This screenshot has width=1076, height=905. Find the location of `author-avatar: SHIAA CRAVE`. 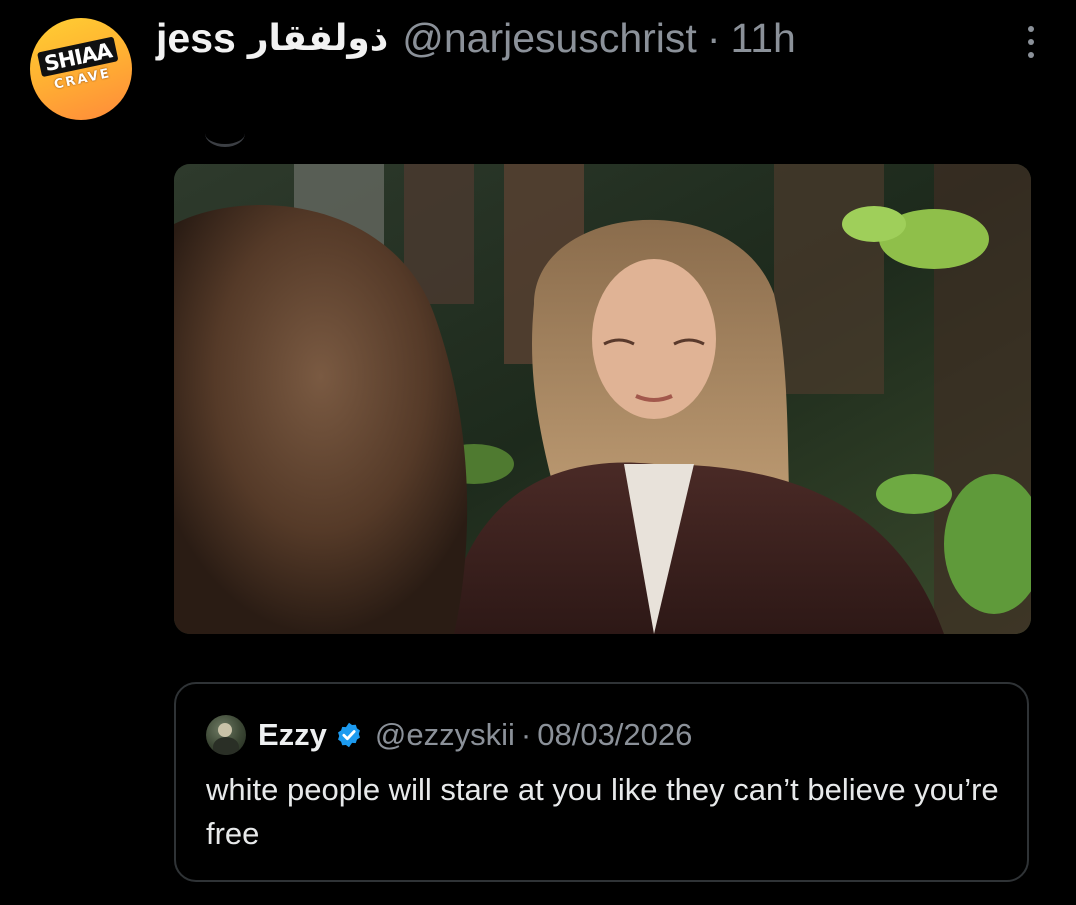

author-avatar: SHIAA CRAVE is located at coordinates (81, 69).